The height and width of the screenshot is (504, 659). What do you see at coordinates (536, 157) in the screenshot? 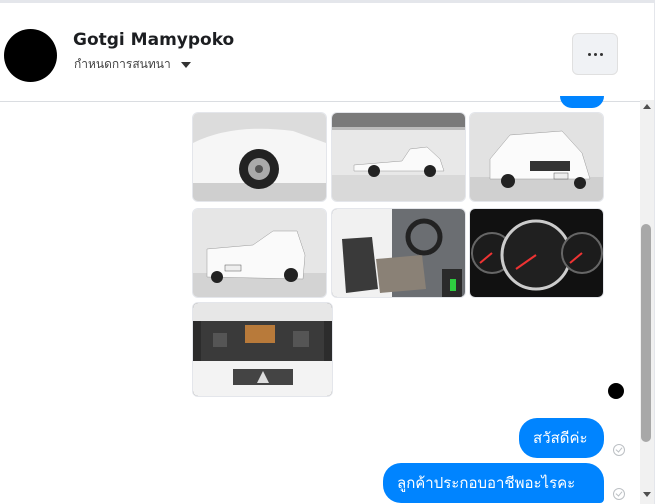
I see `photo-car-front` at bounding box center [536, 157].